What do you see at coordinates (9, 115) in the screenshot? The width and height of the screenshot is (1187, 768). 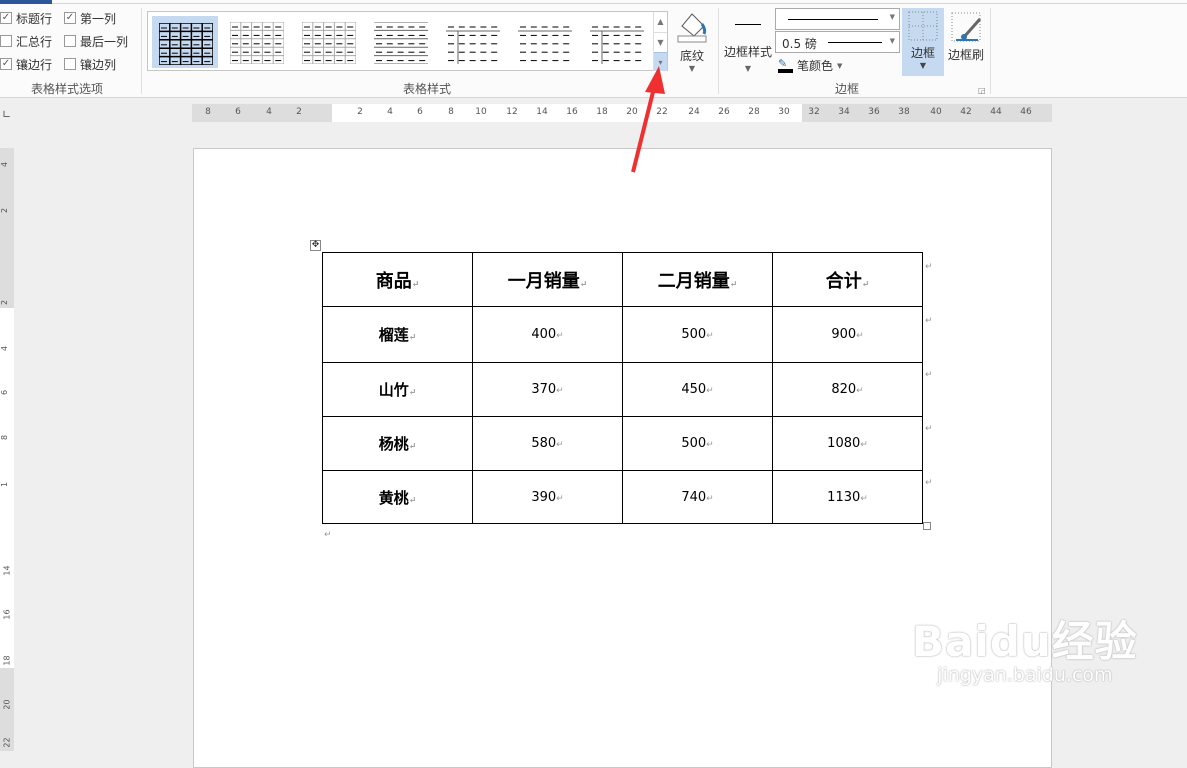 I see `tab-selector-icon: ∟` at bounding box center [9, 115].